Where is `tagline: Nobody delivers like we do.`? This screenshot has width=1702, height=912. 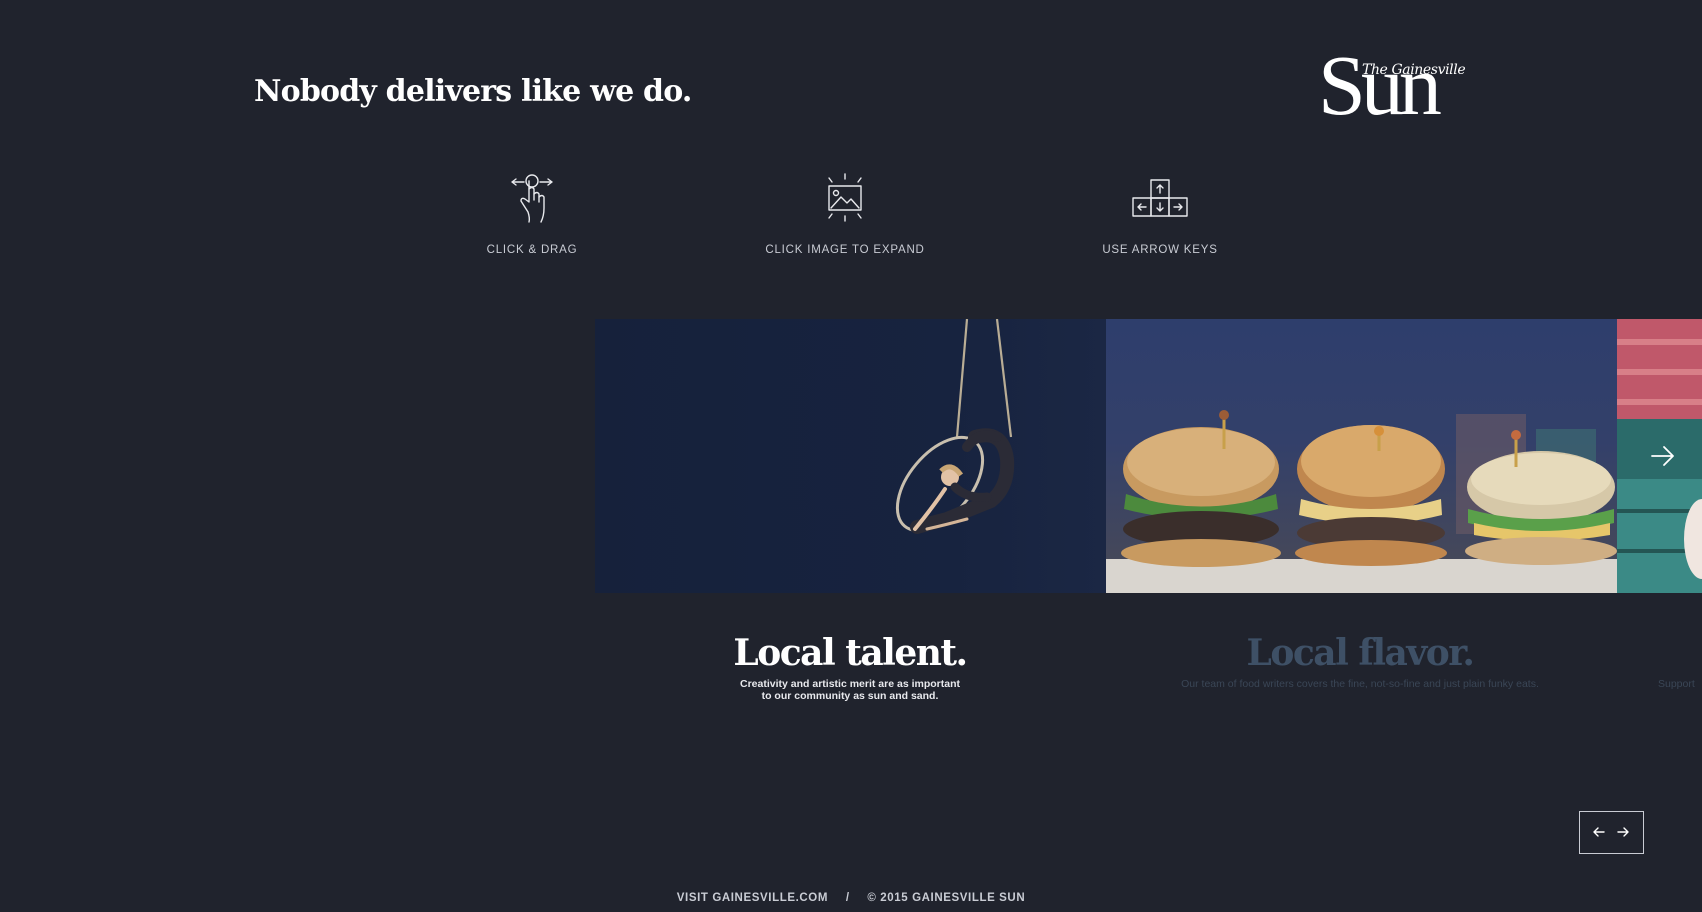 tagline: Nobody delivers like we do. is located at coordinates (473, 91).